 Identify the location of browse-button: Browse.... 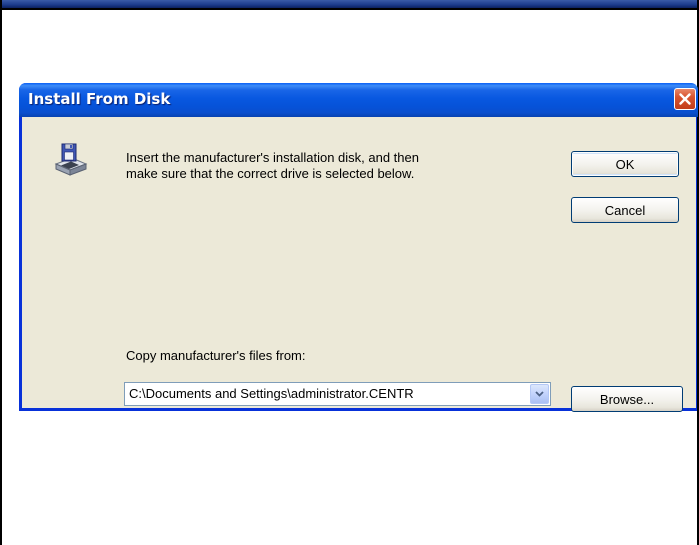
(627, 399).